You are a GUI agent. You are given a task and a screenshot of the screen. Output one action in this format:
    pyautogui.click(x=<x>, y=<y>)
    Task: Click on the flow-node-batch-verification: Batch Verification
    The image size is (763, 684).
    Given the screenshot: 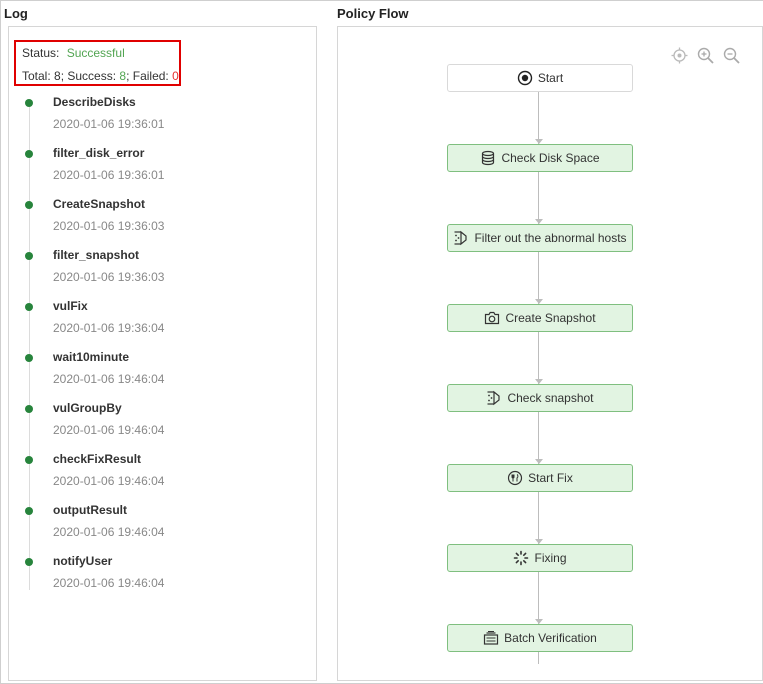 What is the action you would take?
    pyautogui.click(x=540, y=638)
    